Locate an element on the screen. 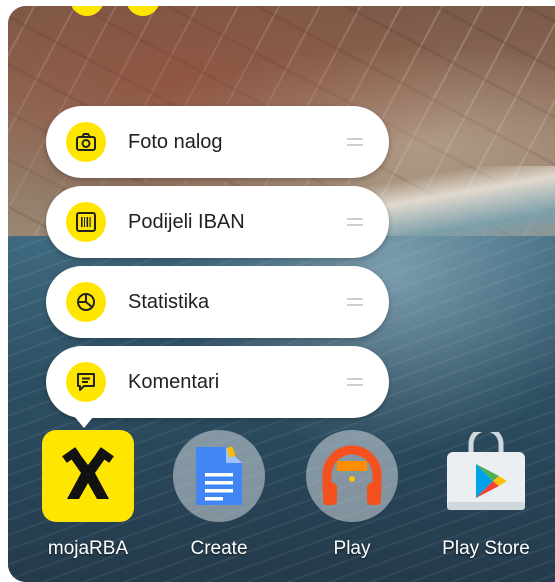  play-music-icon is located at coordinates (352, 476).